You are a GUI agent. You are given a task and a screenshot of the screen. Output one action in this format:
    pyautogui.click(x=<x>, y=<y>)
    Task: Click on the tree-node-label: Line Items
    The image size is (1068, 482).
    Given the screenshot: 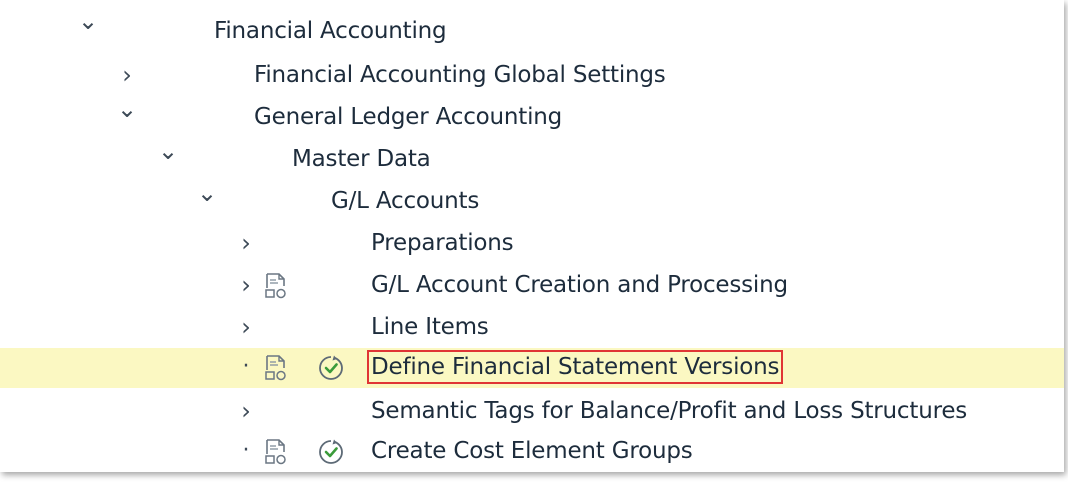 What is the action you would take?
    pyautogui.click(x=430, y=327)
    